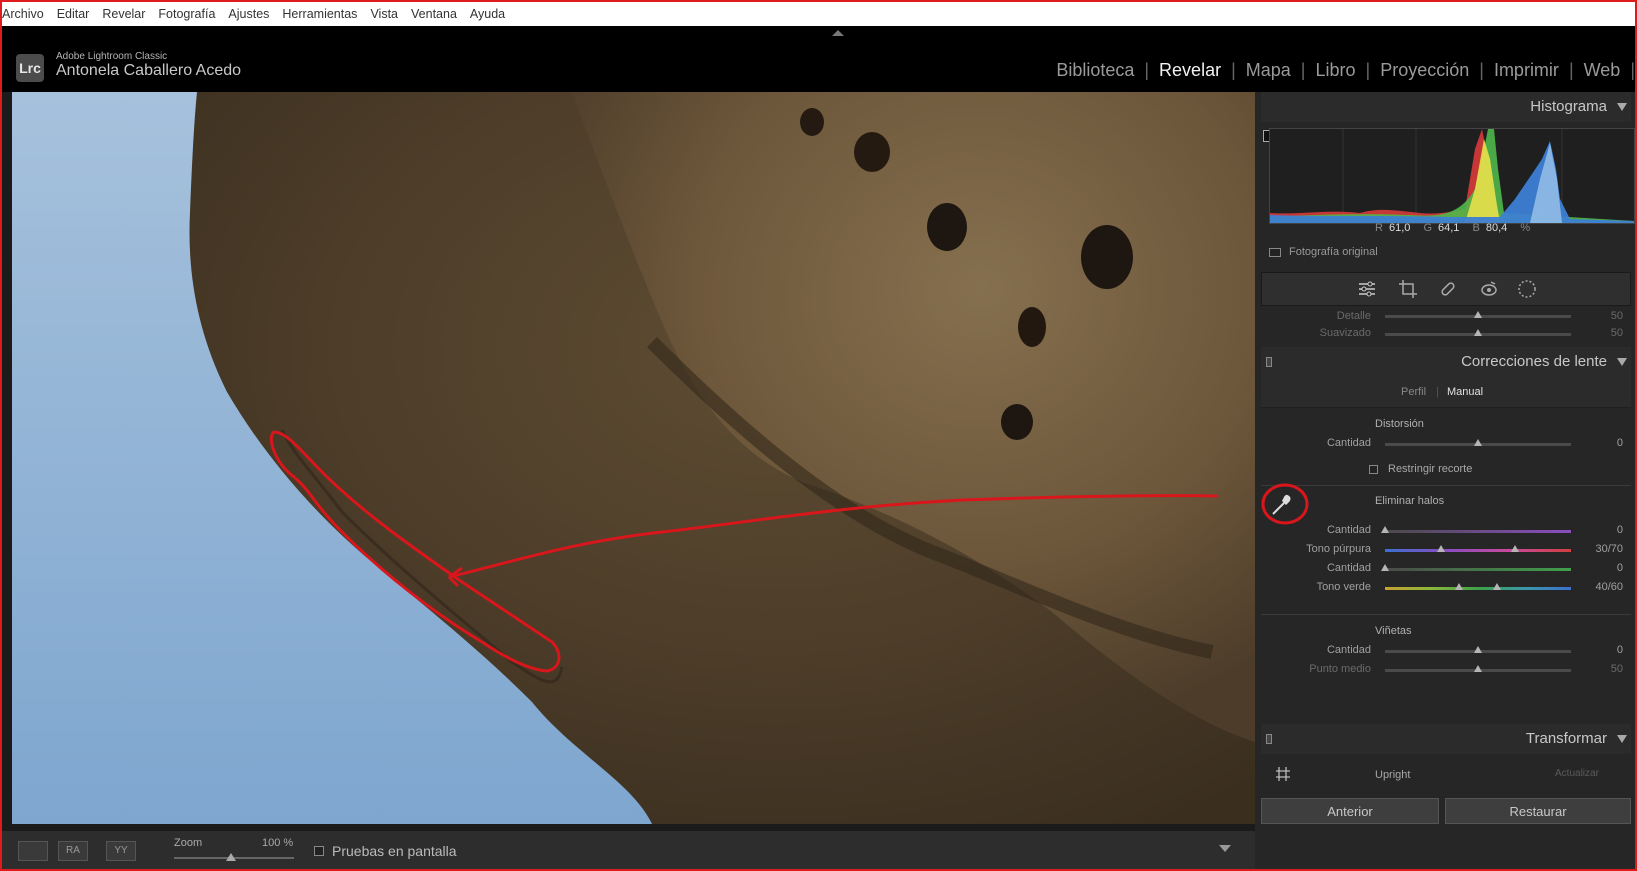 Image resolution: width=1637 pixels, height=871 pixels. I want to click on purple-hue-value: 30/70, so click(1604, 549).